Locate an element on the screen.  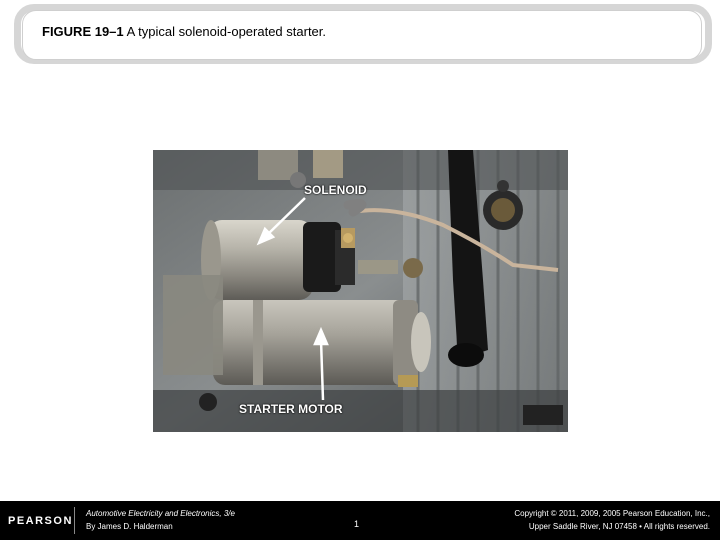
pearson-logo: PEARSON is located at coordinates (40, 521).